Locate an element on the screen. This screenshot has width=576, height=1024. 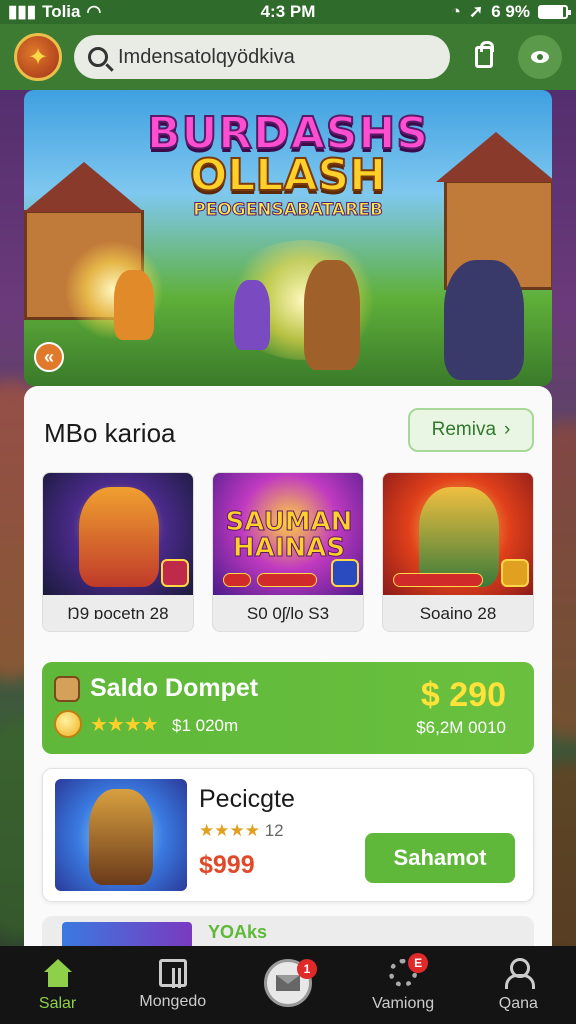
game-logo-text: SAUMAN HAINAS is located at coordinates (289, 535).